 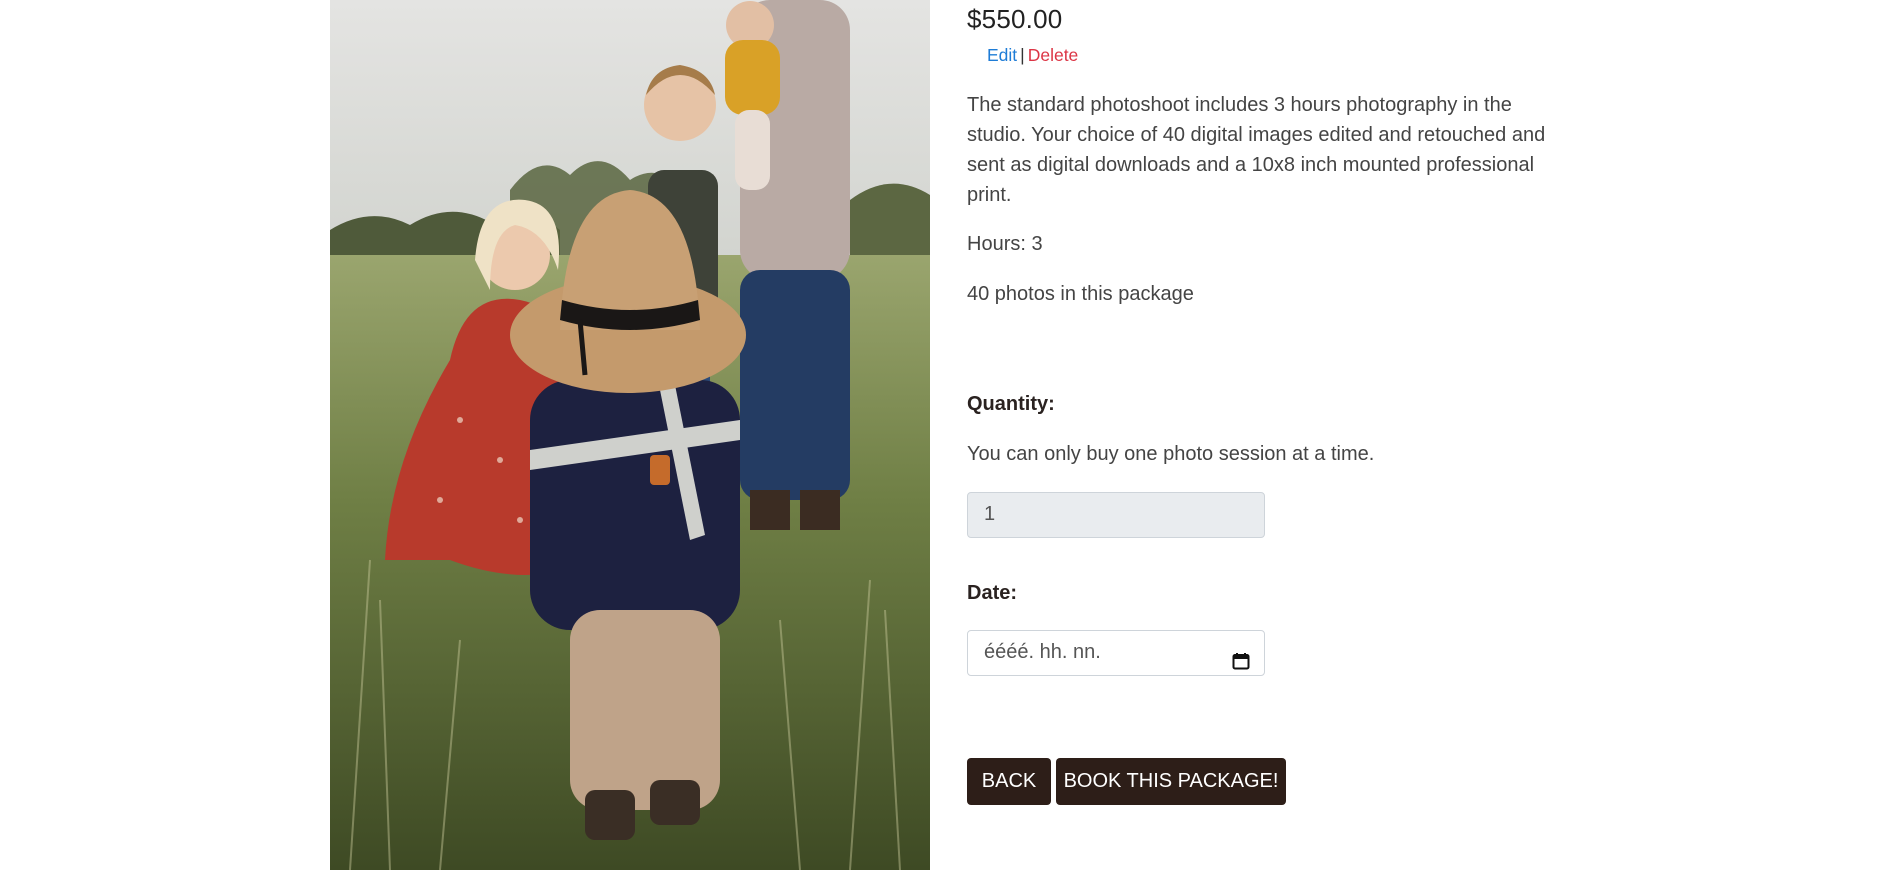 What do you see at coordinates (1116, 515) in the screenshot?
I see `quantity-input: 1` at bounding box center [1116, 515].